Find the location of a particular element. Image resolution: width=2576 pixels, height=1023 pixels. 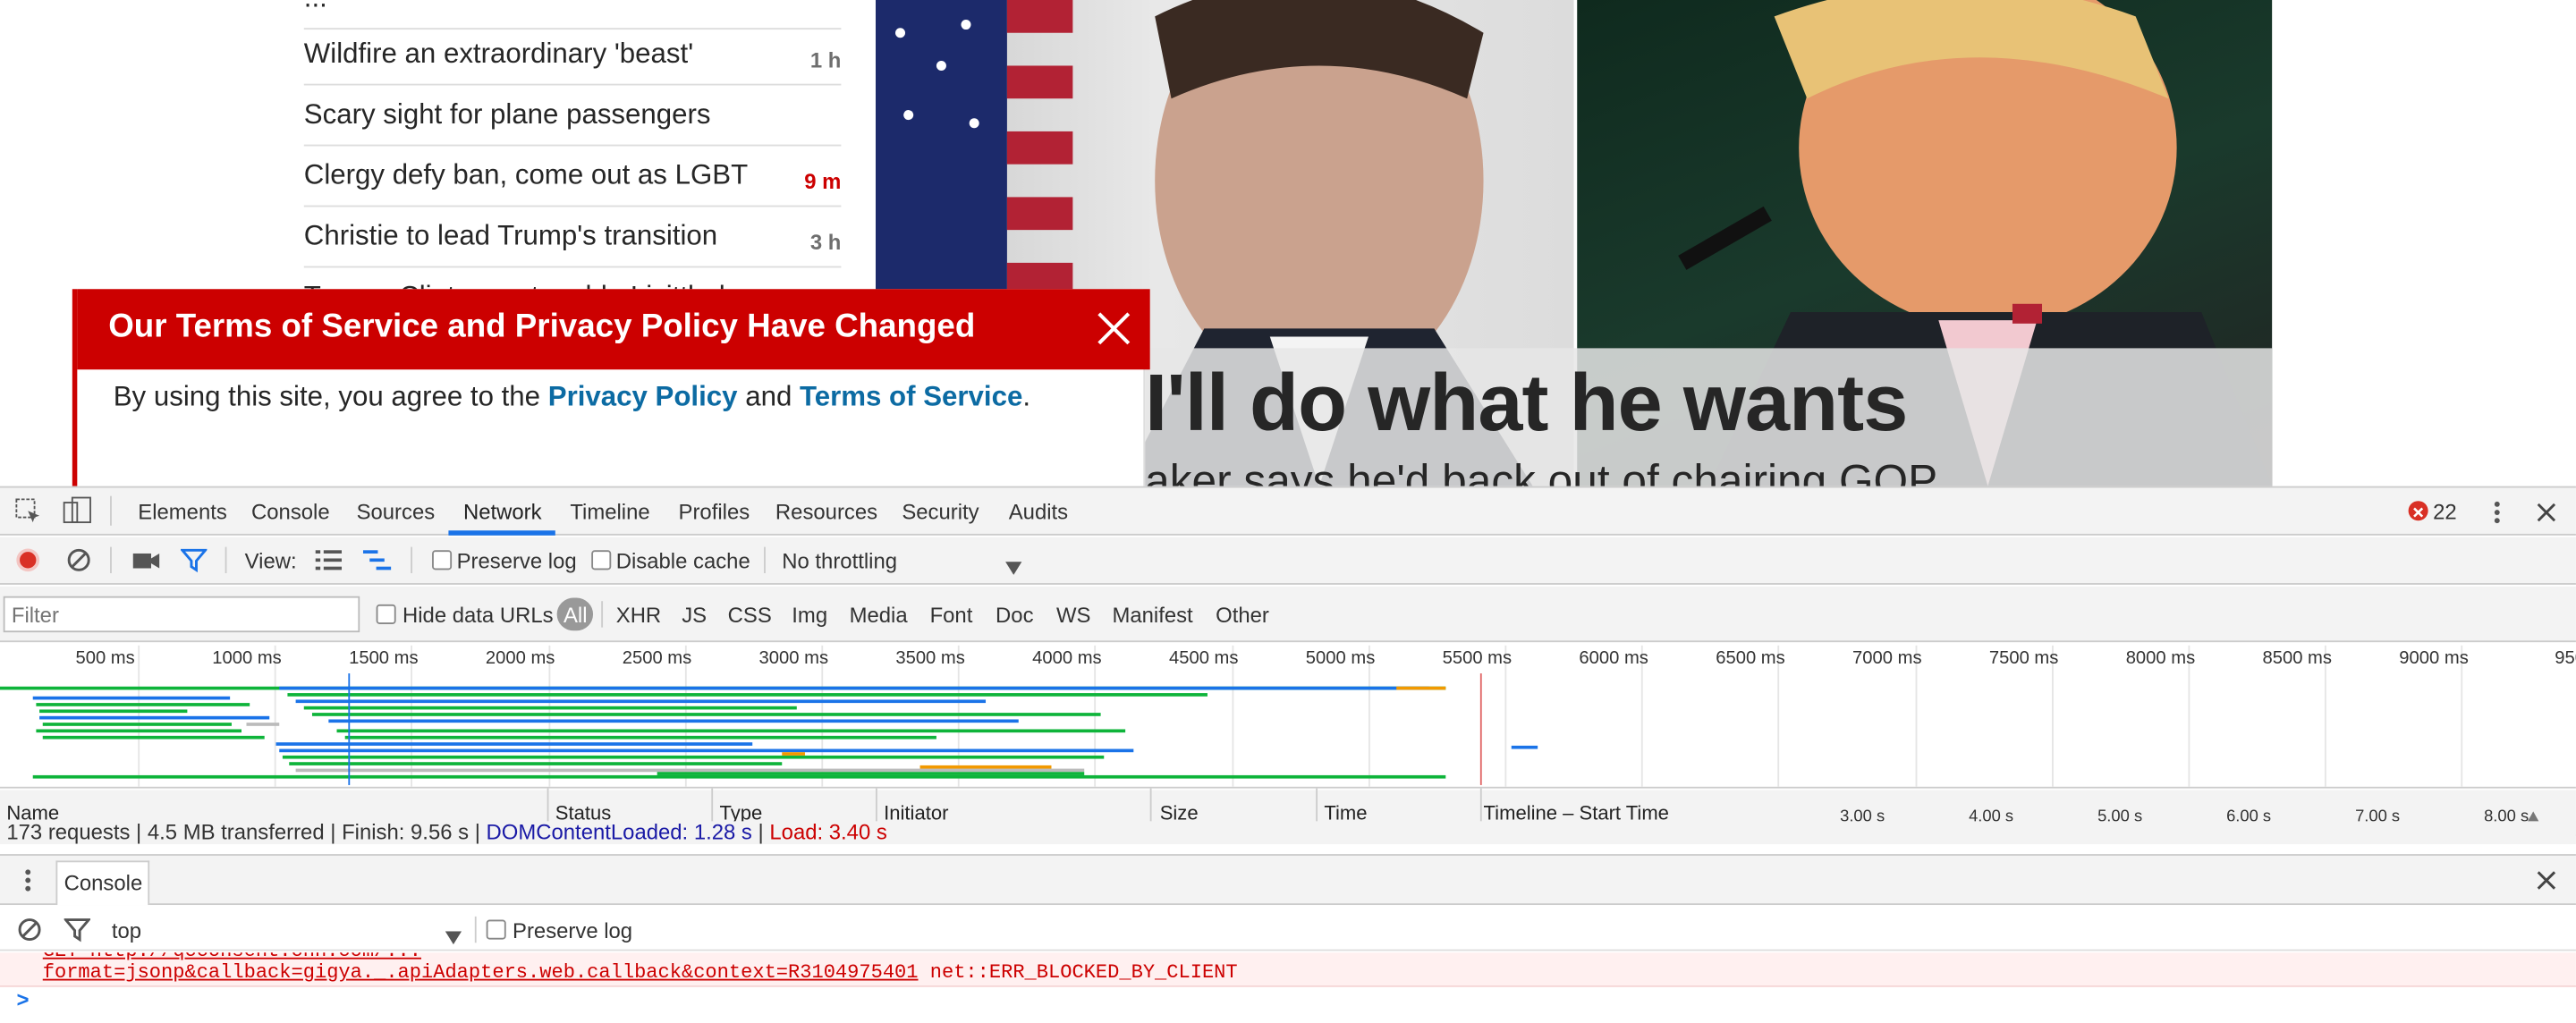

filter-type-img: Img is located at coordinates (809, 615).